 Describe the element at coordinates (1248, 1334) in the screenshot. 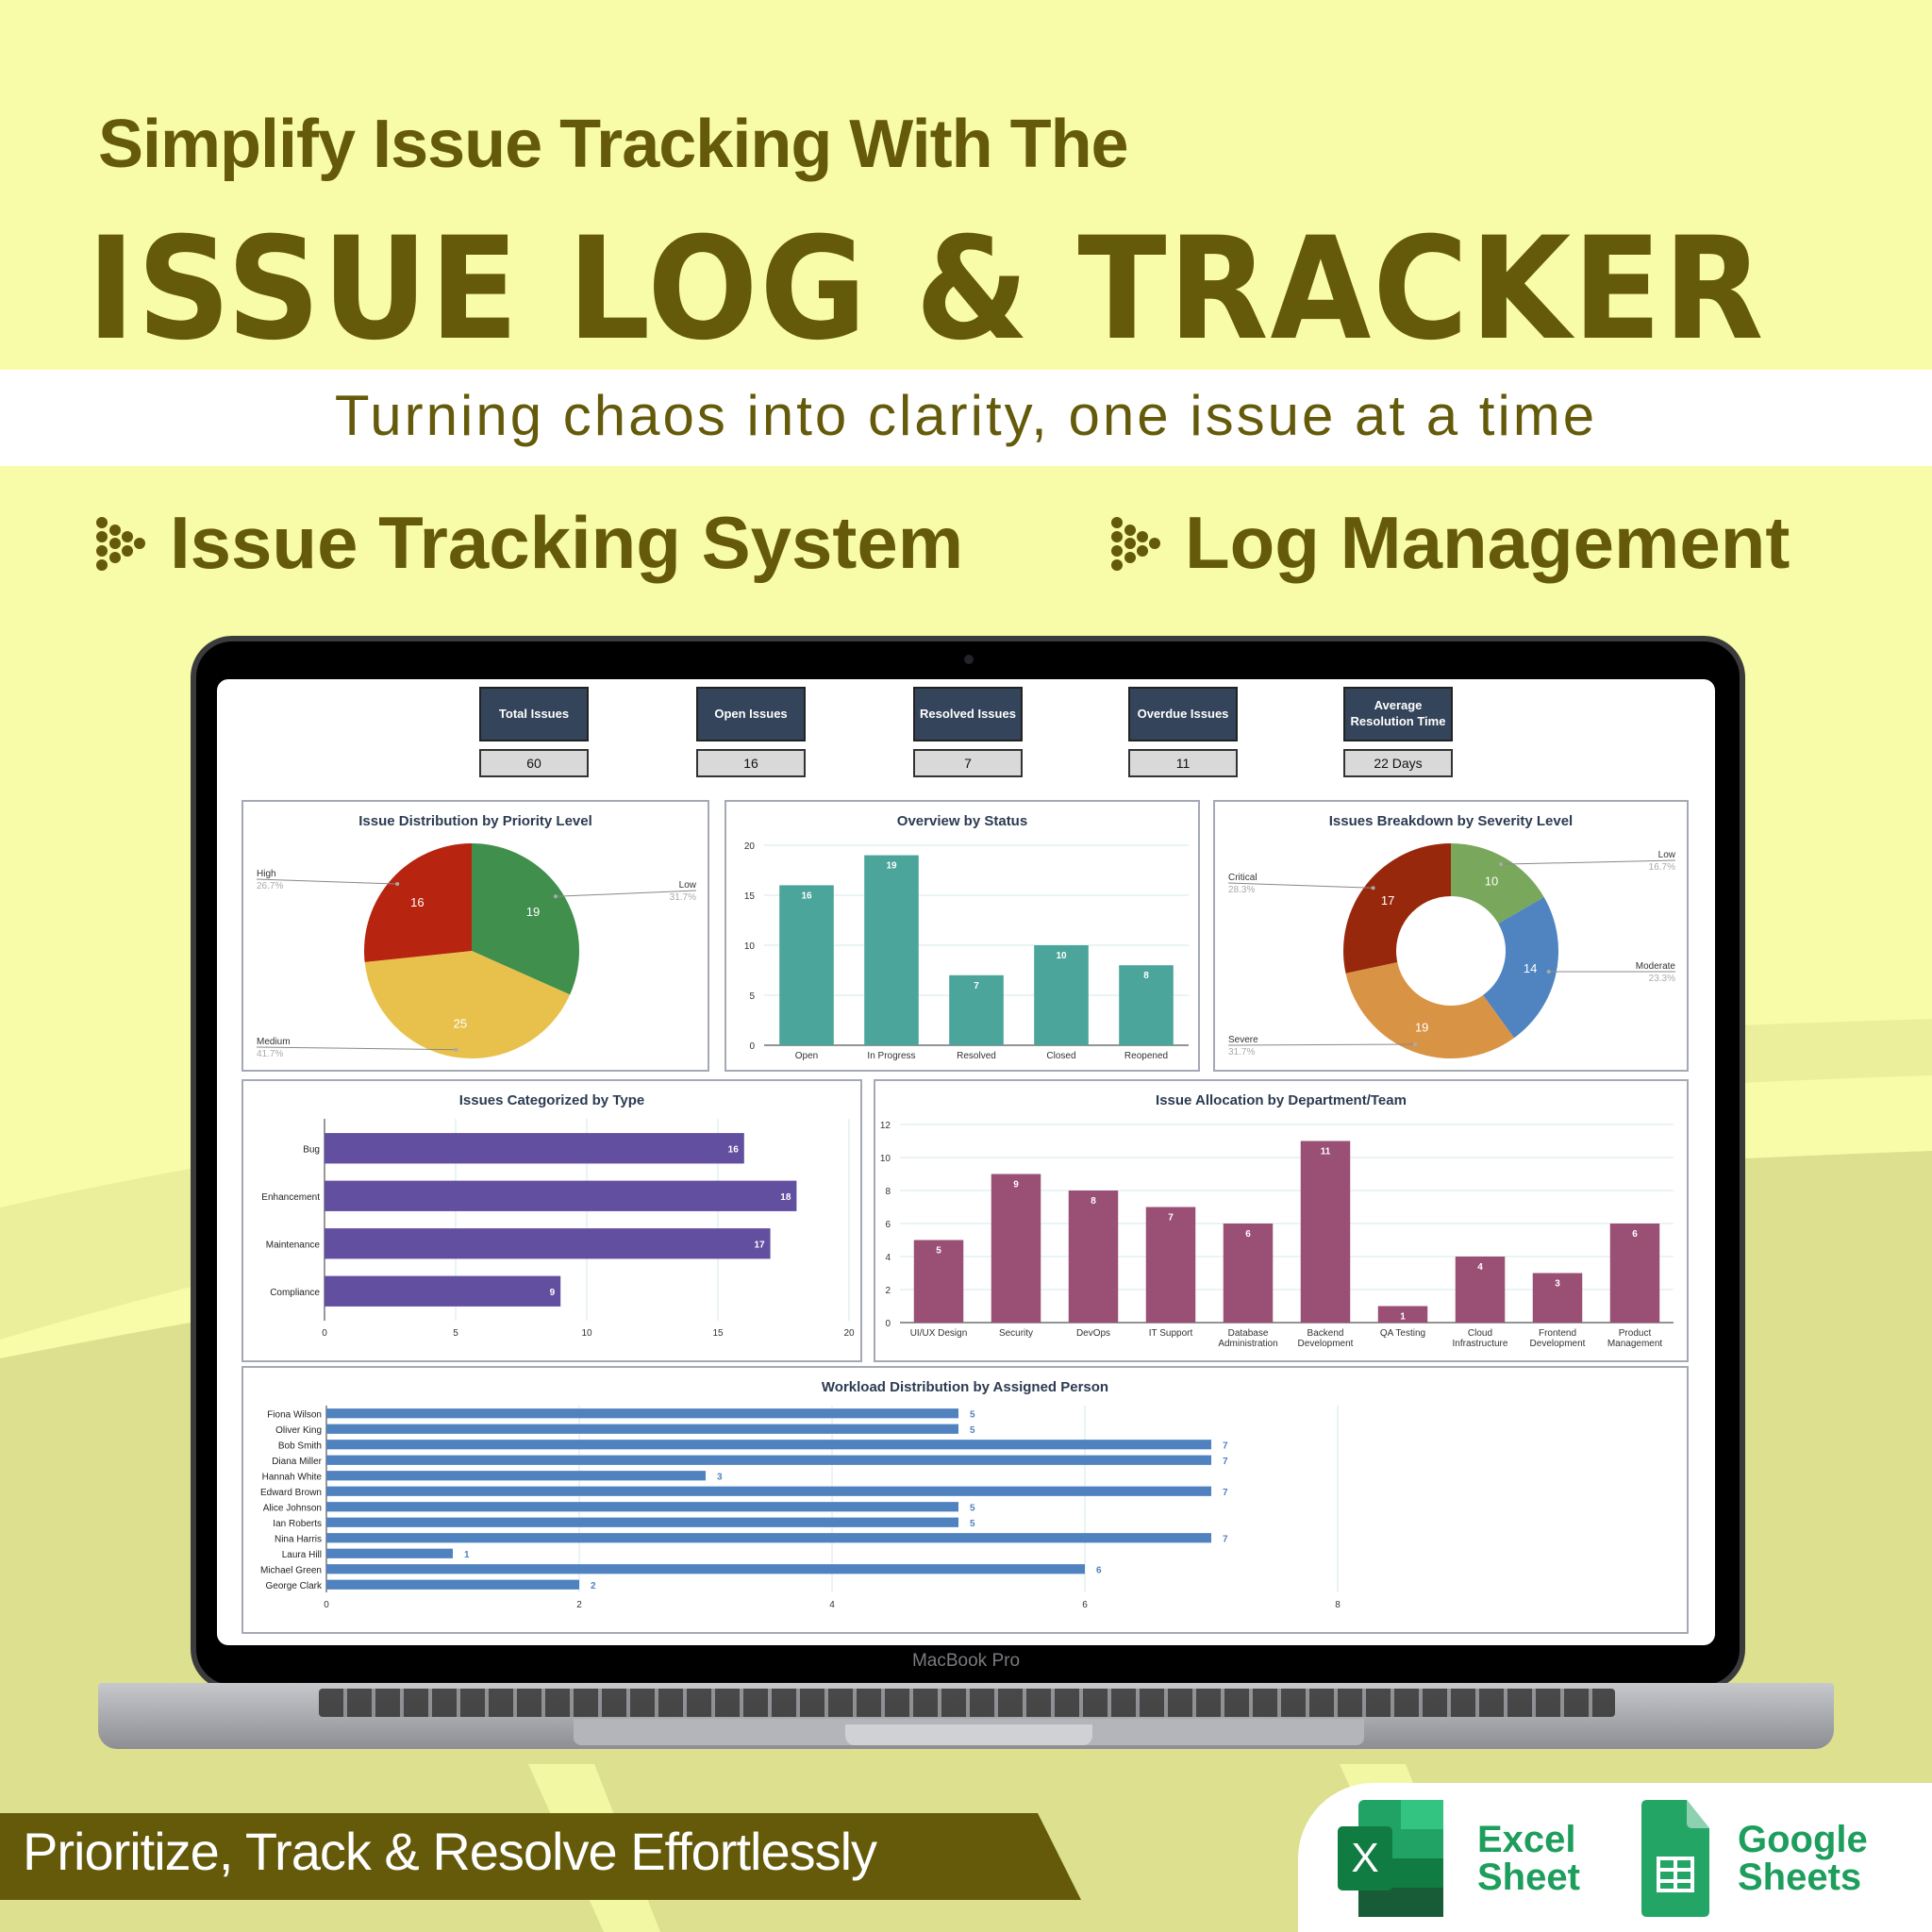

I see `x-category-label-line: Database` at that location.